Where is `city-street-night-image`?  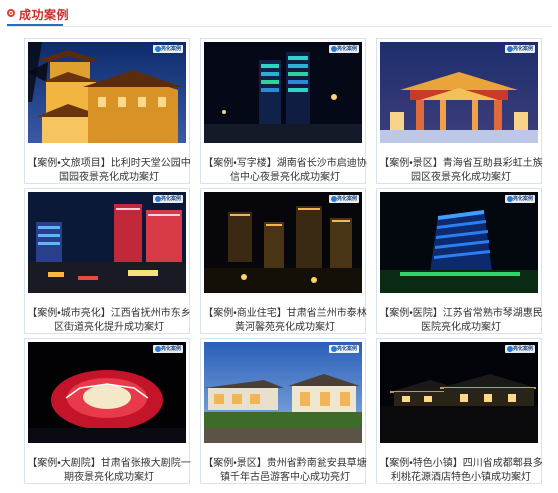
city-street-night-image is located at coordinates (107, 242).